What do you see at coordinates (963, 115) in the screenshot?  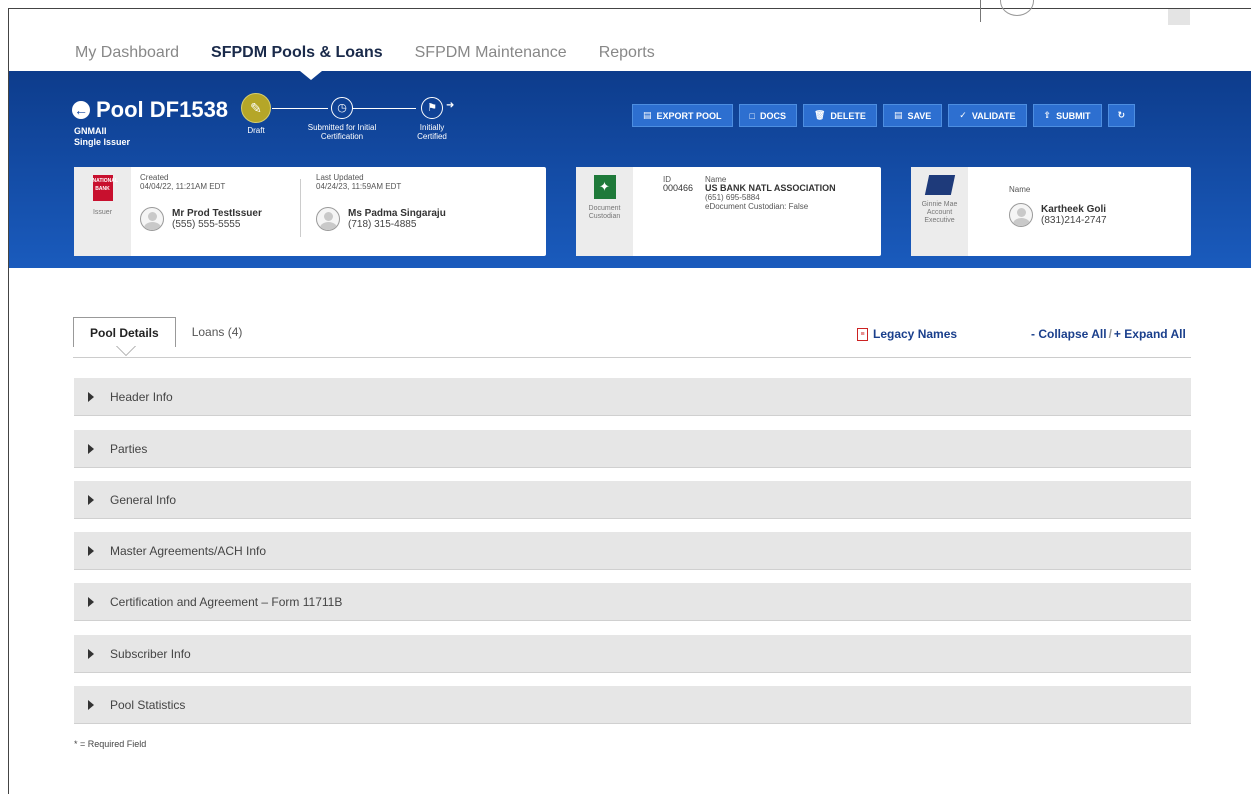 I see `check-icon: ✓` at bounding box center [963, 115].